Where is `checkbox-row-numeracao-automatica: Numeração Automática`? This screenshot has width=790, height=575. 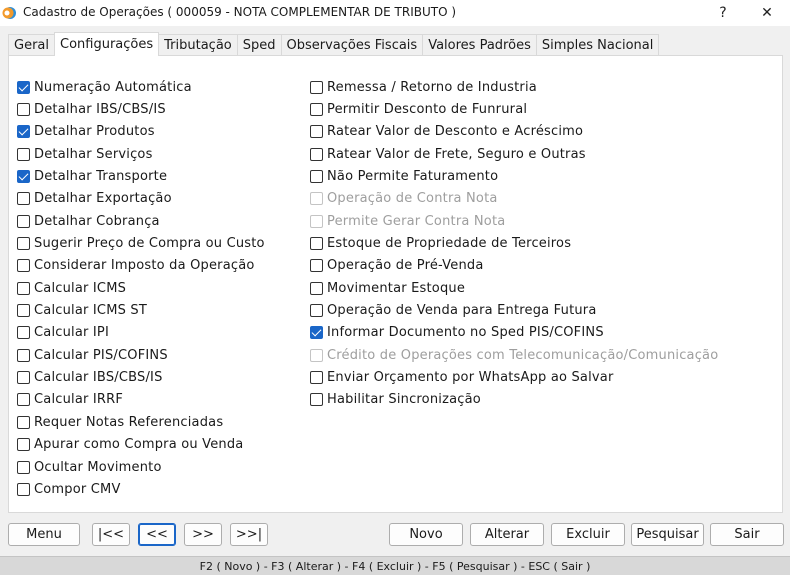 checkbox-row-numeracao-automatica: Numeração Automática is located at coordinates (141, 87).